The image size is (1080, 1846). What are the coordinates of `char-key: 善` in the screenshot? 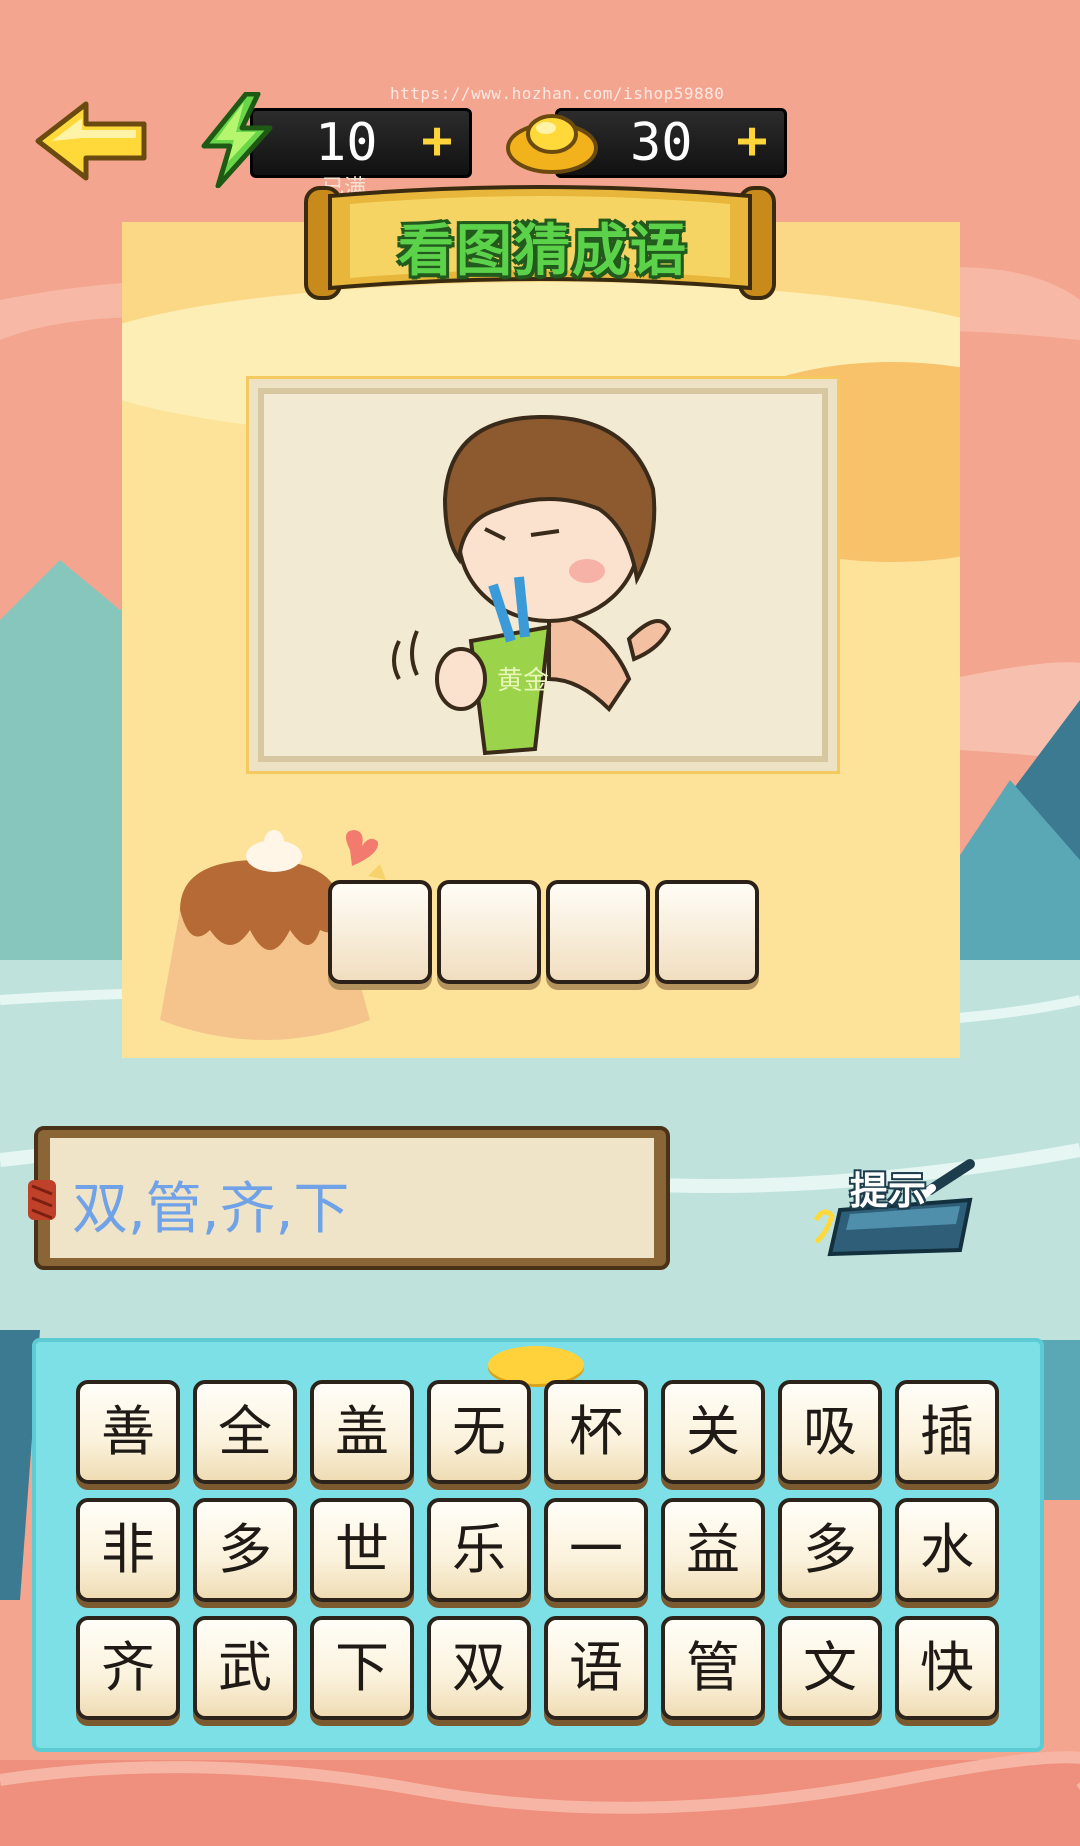 It's located at (128, 1432).